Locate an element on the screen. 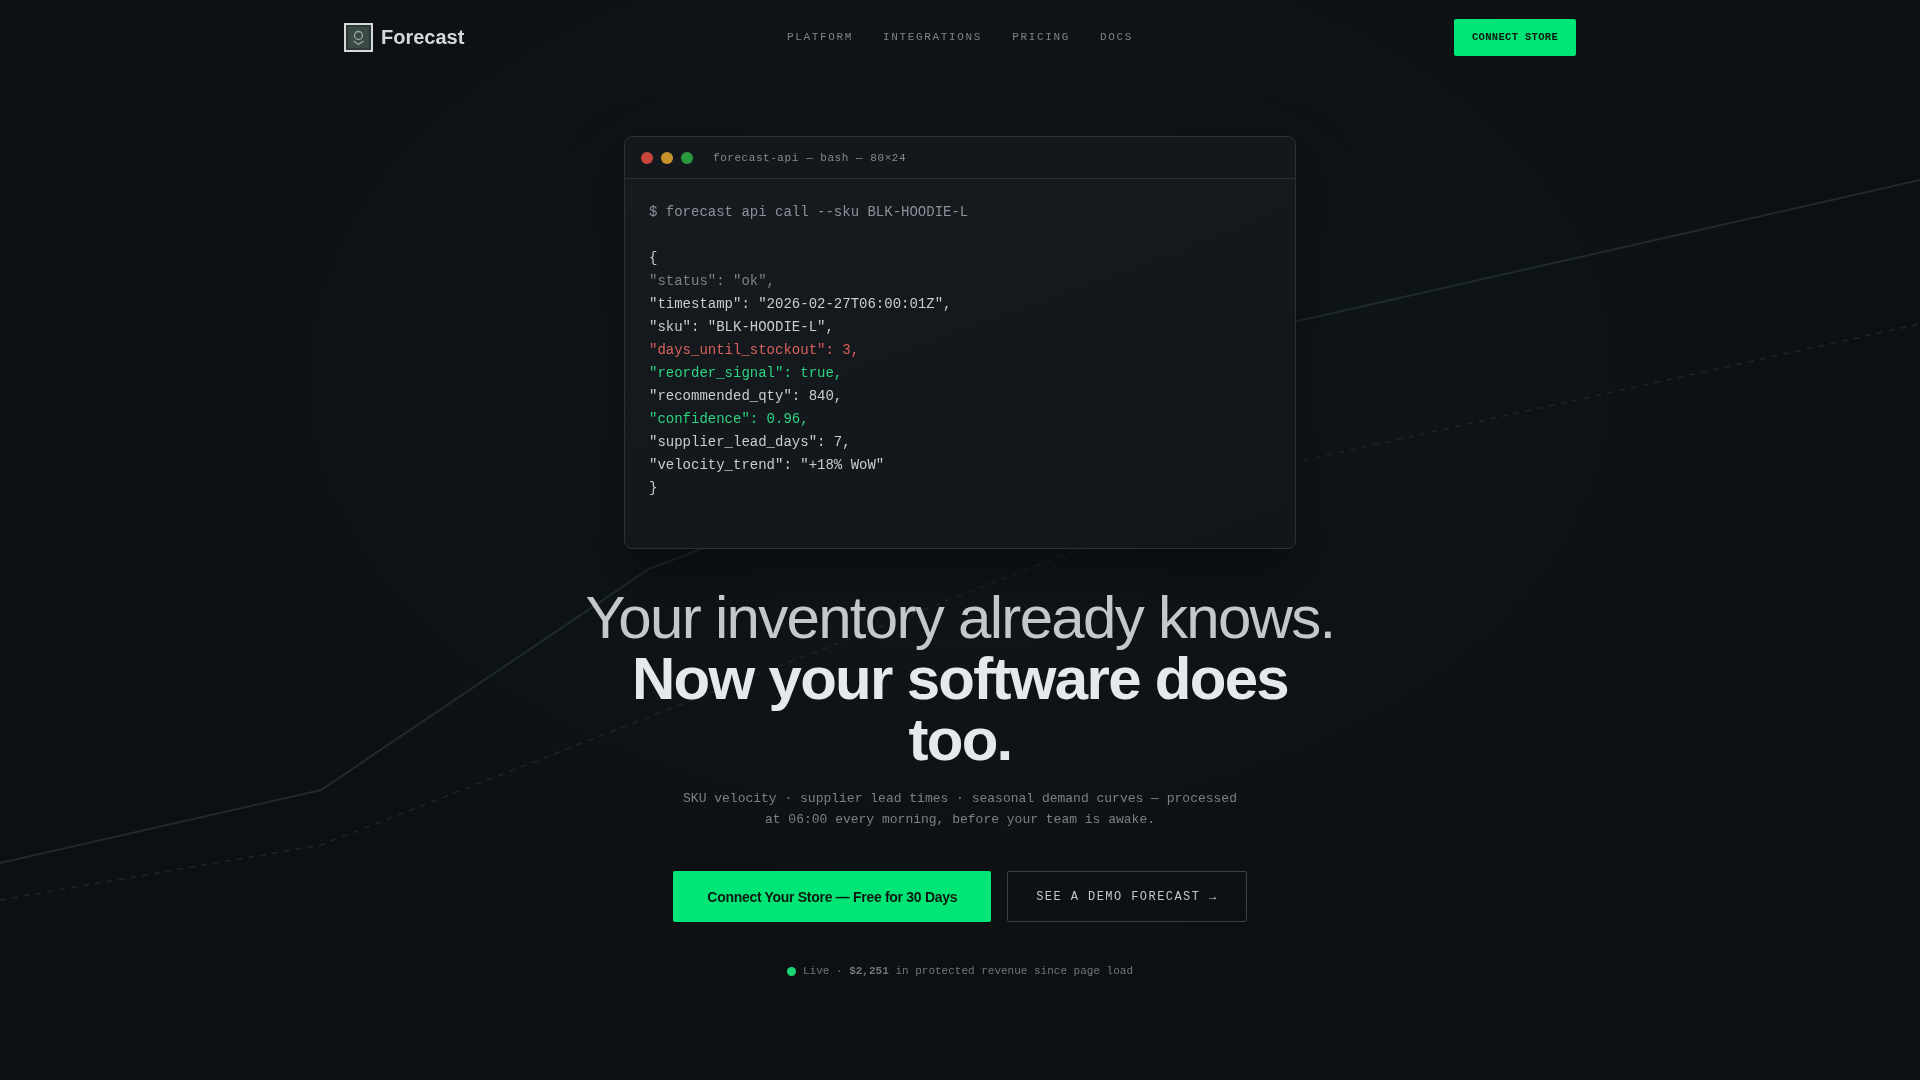 The height and width of the screenshot is (1080, 1920). code-line: "velocity_trend": "+18% WoW" is located at coordinates (767, 465).